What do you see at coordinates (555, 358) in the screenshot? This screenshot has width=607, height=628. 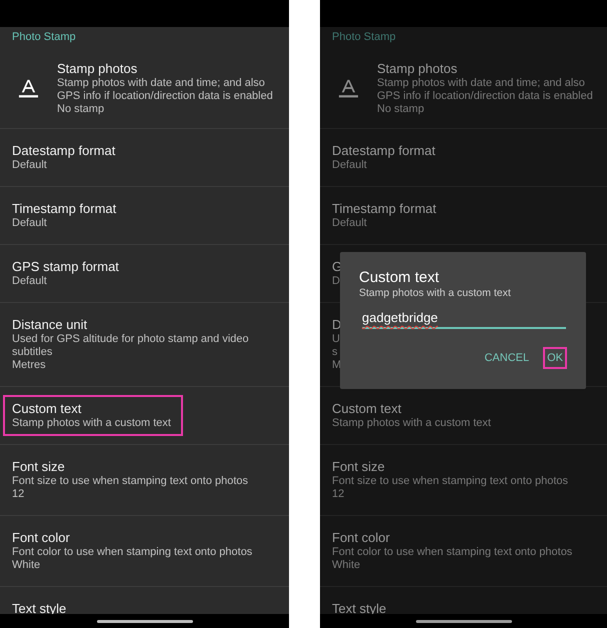 I see `dialog-button: OK` at bounding box center [555, 358].